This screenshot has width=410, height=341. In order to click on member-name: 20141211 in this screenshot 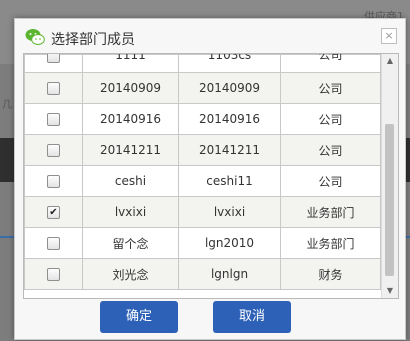, I will do `click(130, 150)`.